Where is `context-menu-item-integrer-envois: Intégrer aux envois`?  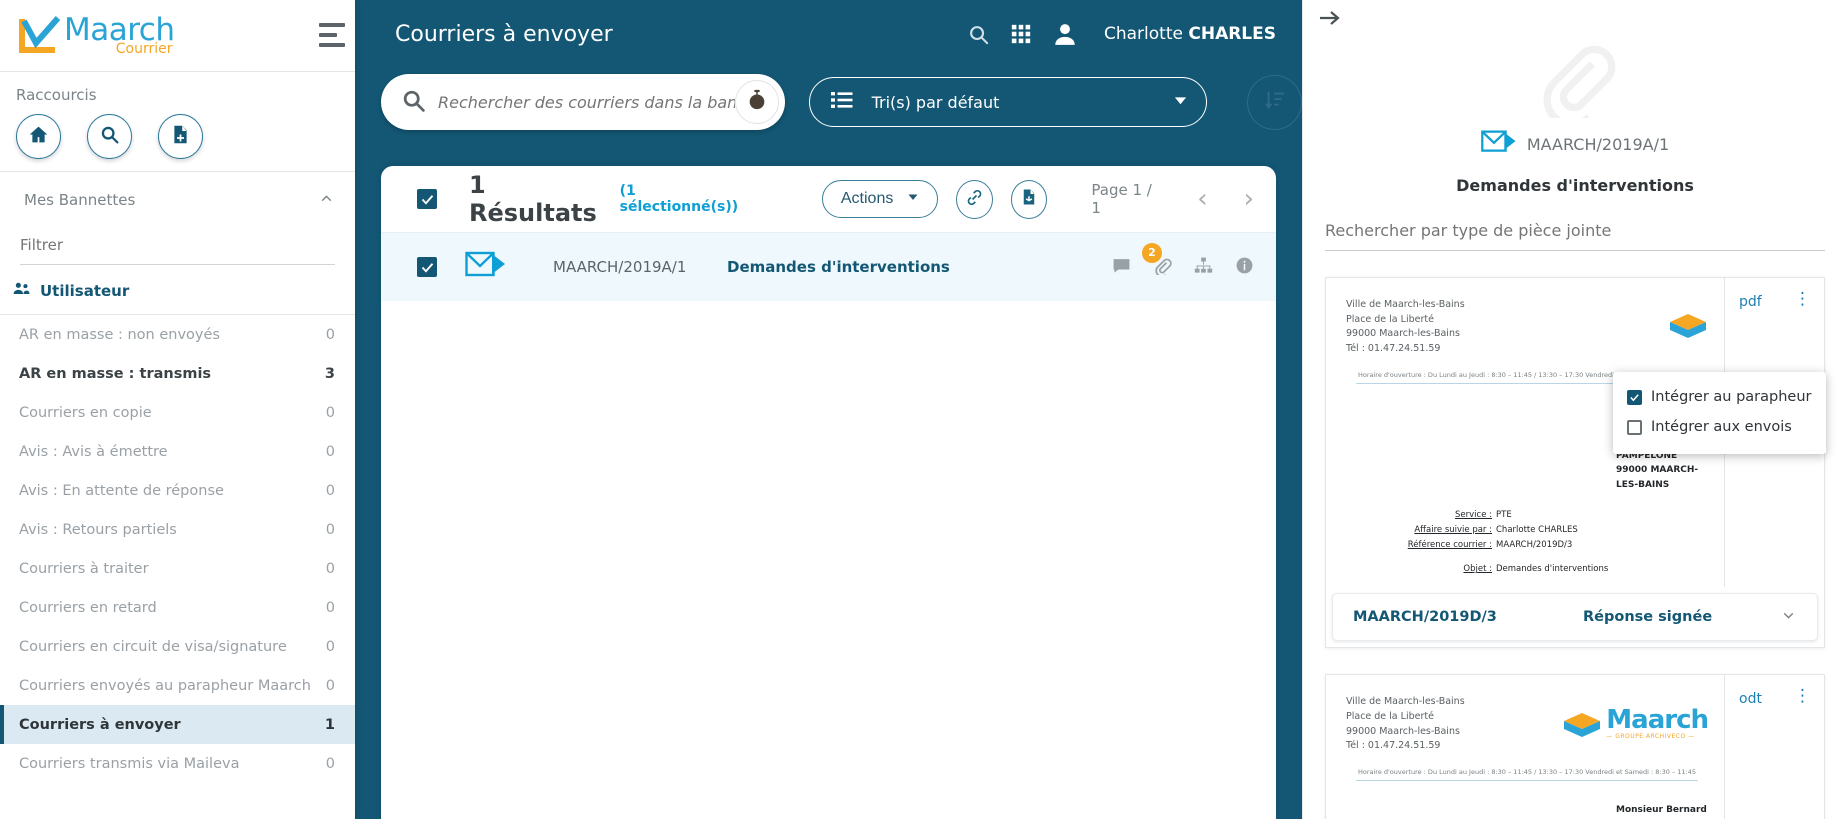
context-menu-item-integrer-envois: Intégrer aux envois is located at coordinates (1719, 427).